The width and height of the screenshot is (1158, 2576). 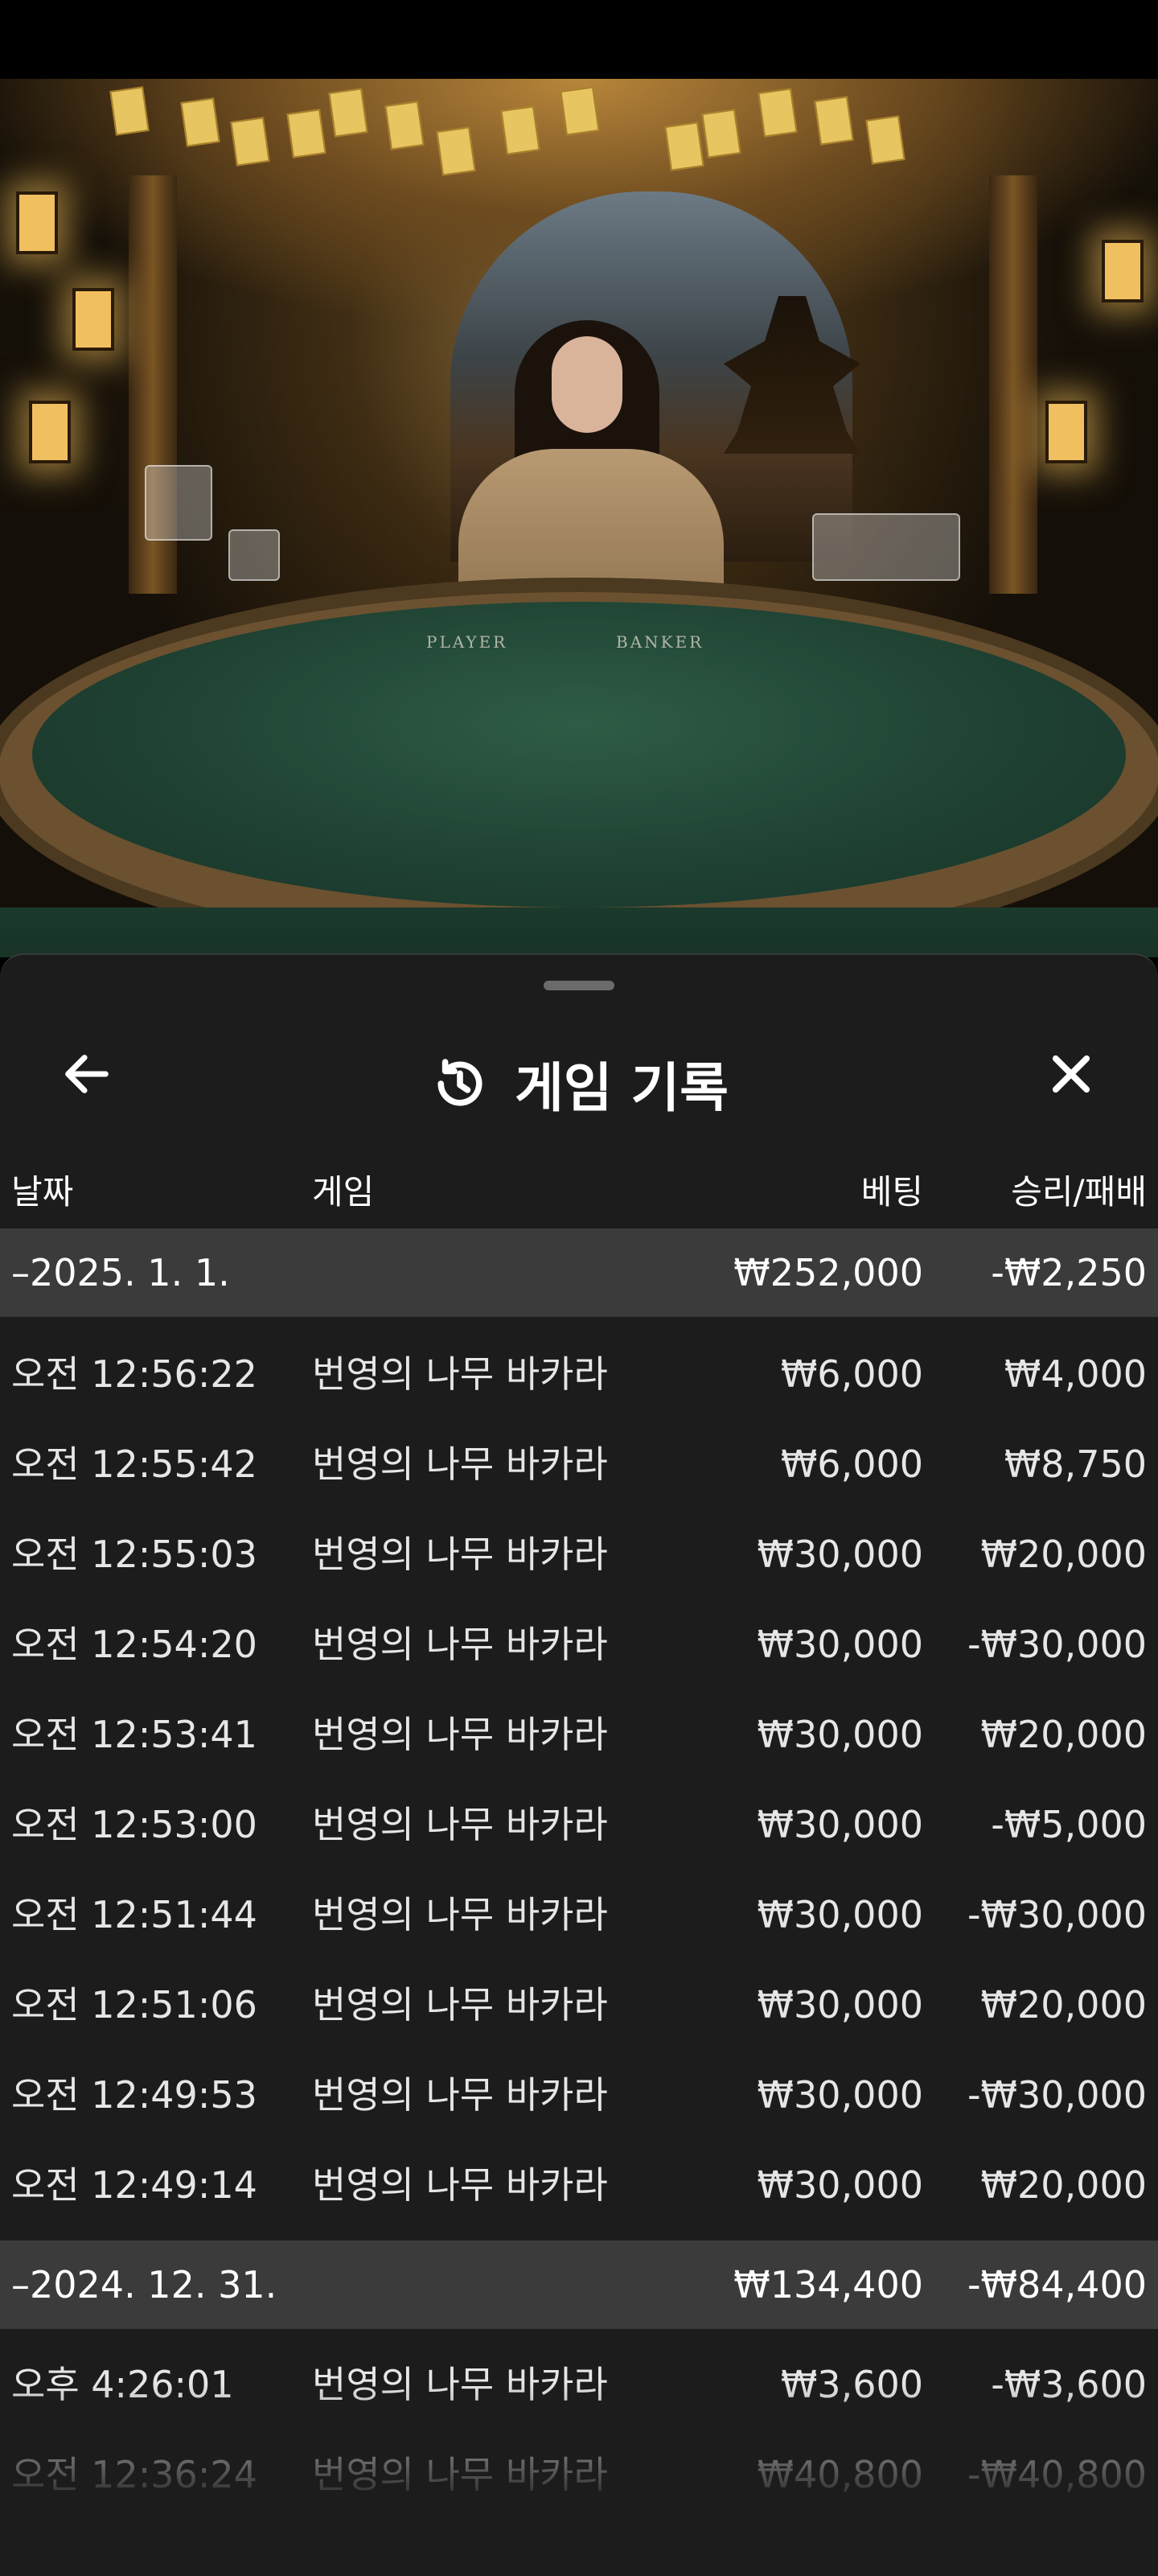 I want to click on history-row: 오전 12:36:24 번영의 나무 바카라 ₩40,800 -₩40,800, so click(x=579, y=2475).